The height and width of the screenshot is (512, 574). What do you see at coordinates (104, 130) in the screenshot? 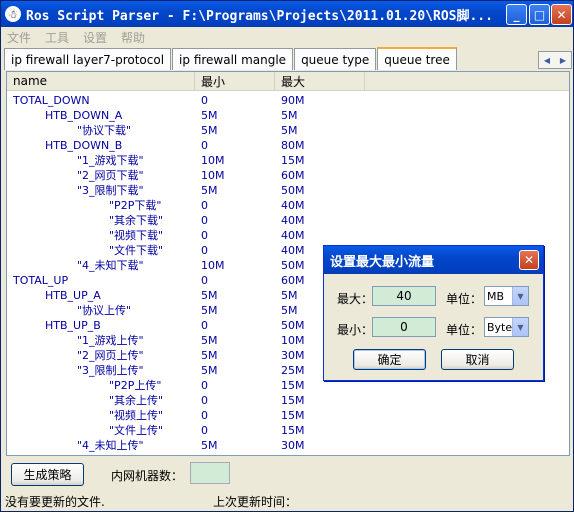
I see `row-name: "协议下载"` at bounding box center [104, 130].